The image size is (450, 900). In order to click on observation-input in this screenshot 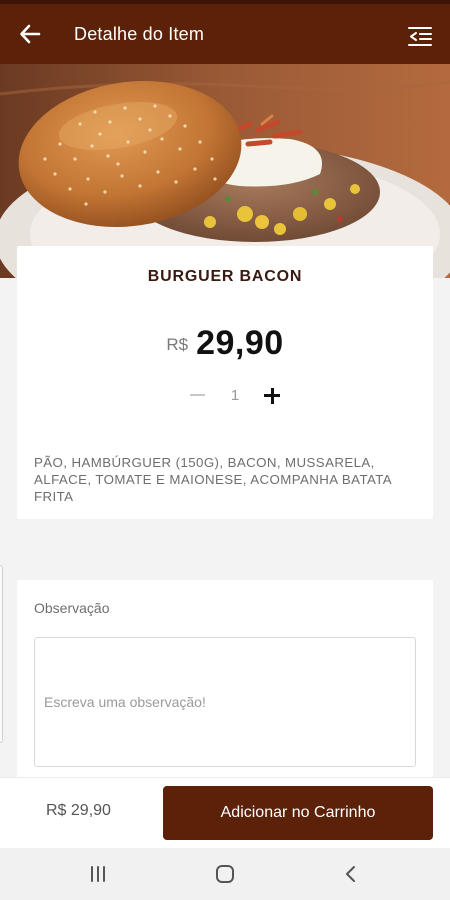, I will do `click(225, 702)`.